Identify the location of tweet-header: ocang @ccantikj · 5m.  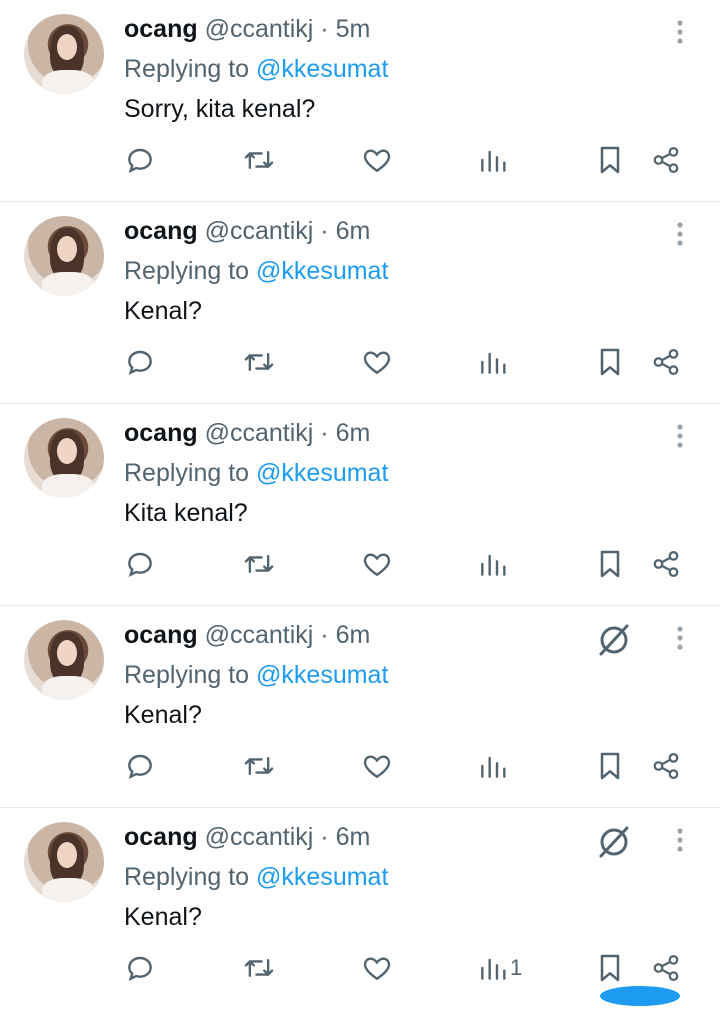
(247, 29).